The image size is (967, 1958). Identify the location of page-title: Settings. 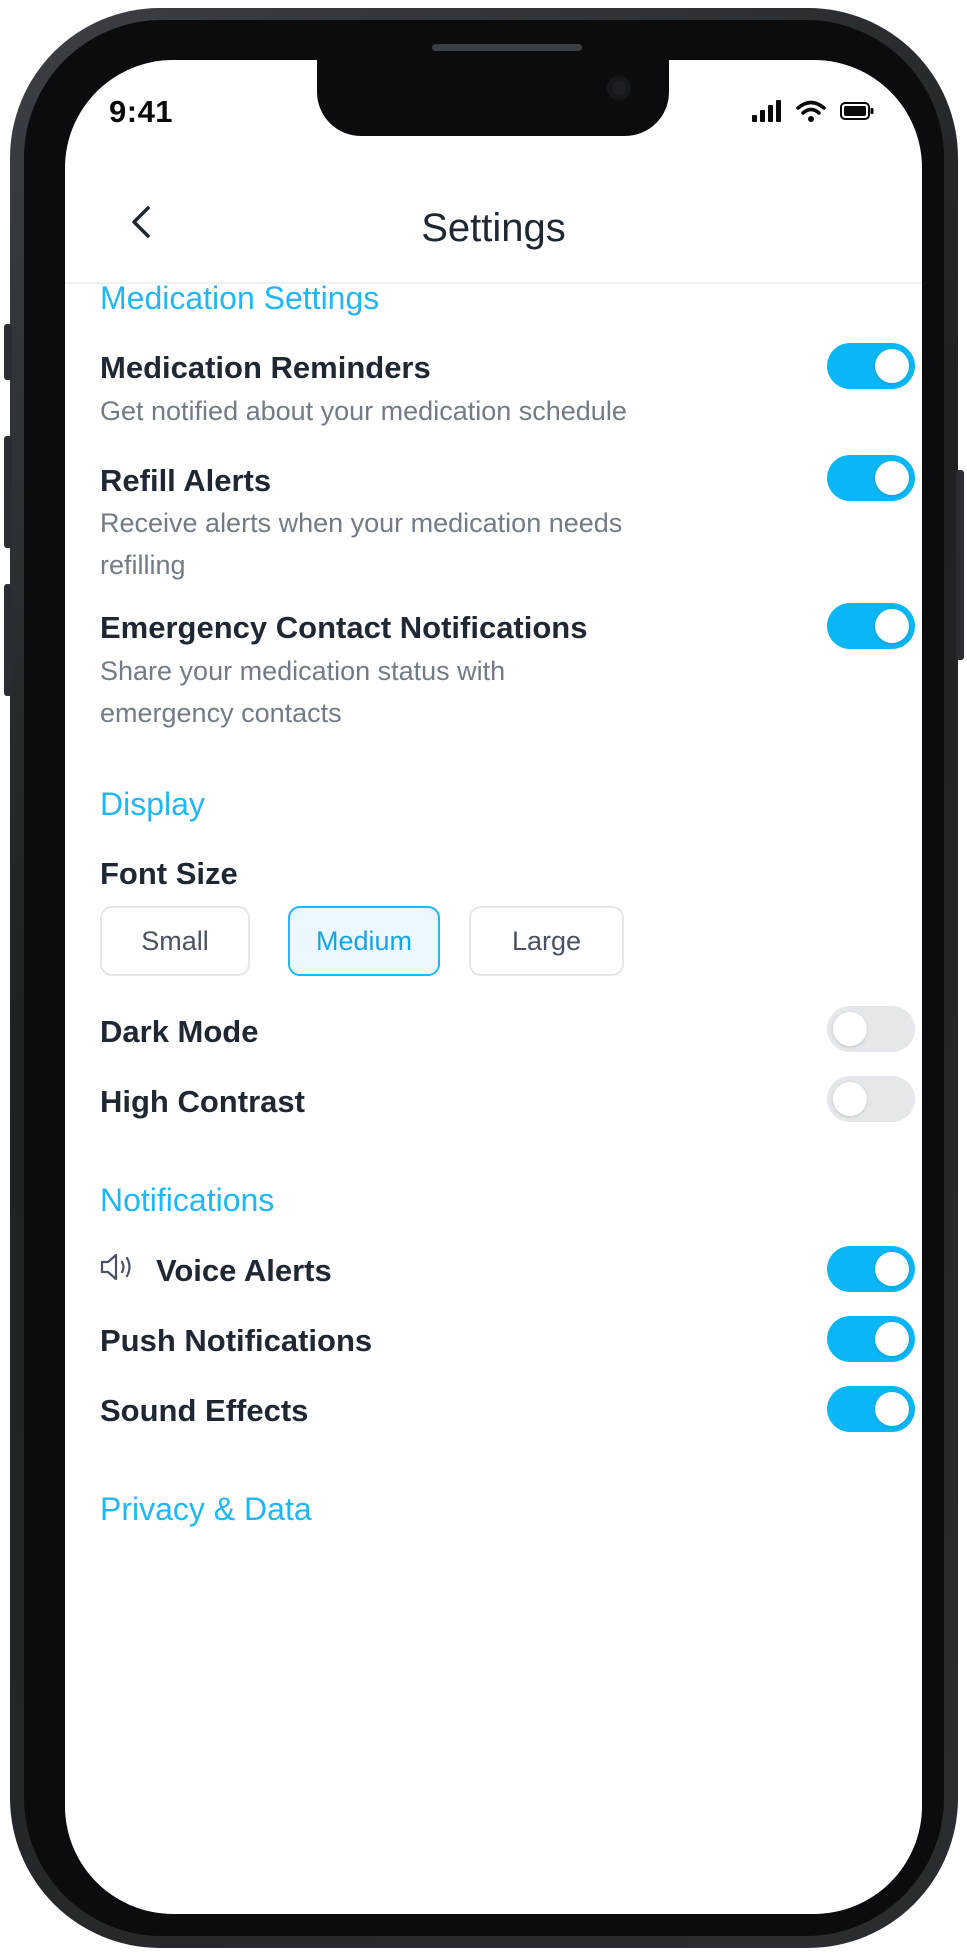
(493, 228).